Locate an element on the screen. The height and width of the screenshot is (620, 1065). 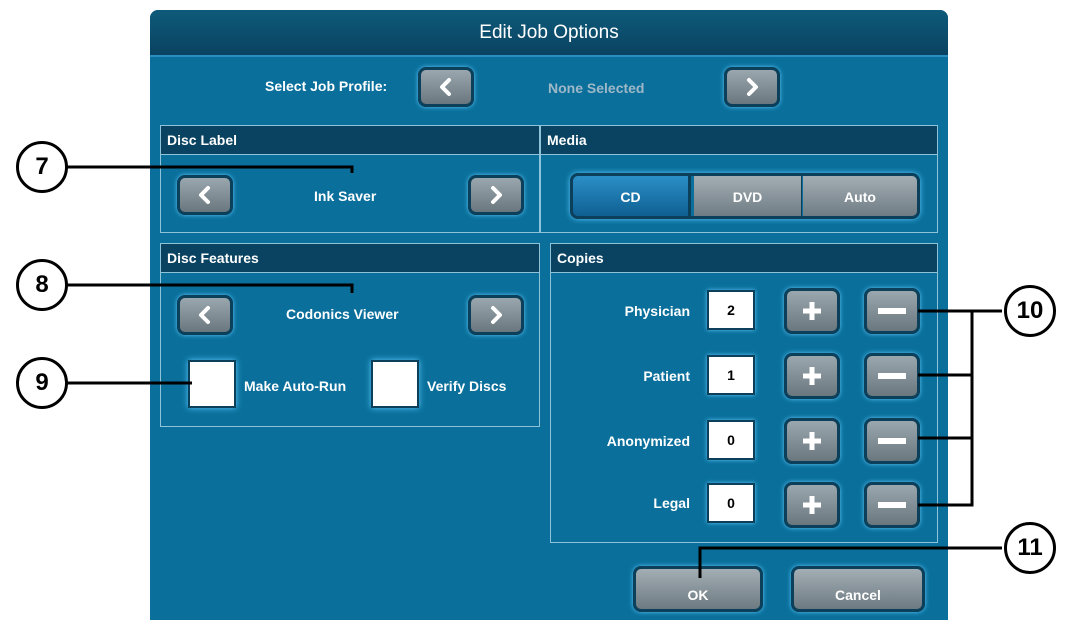
callout-10: 10 is located at coordinates (1030, 311).